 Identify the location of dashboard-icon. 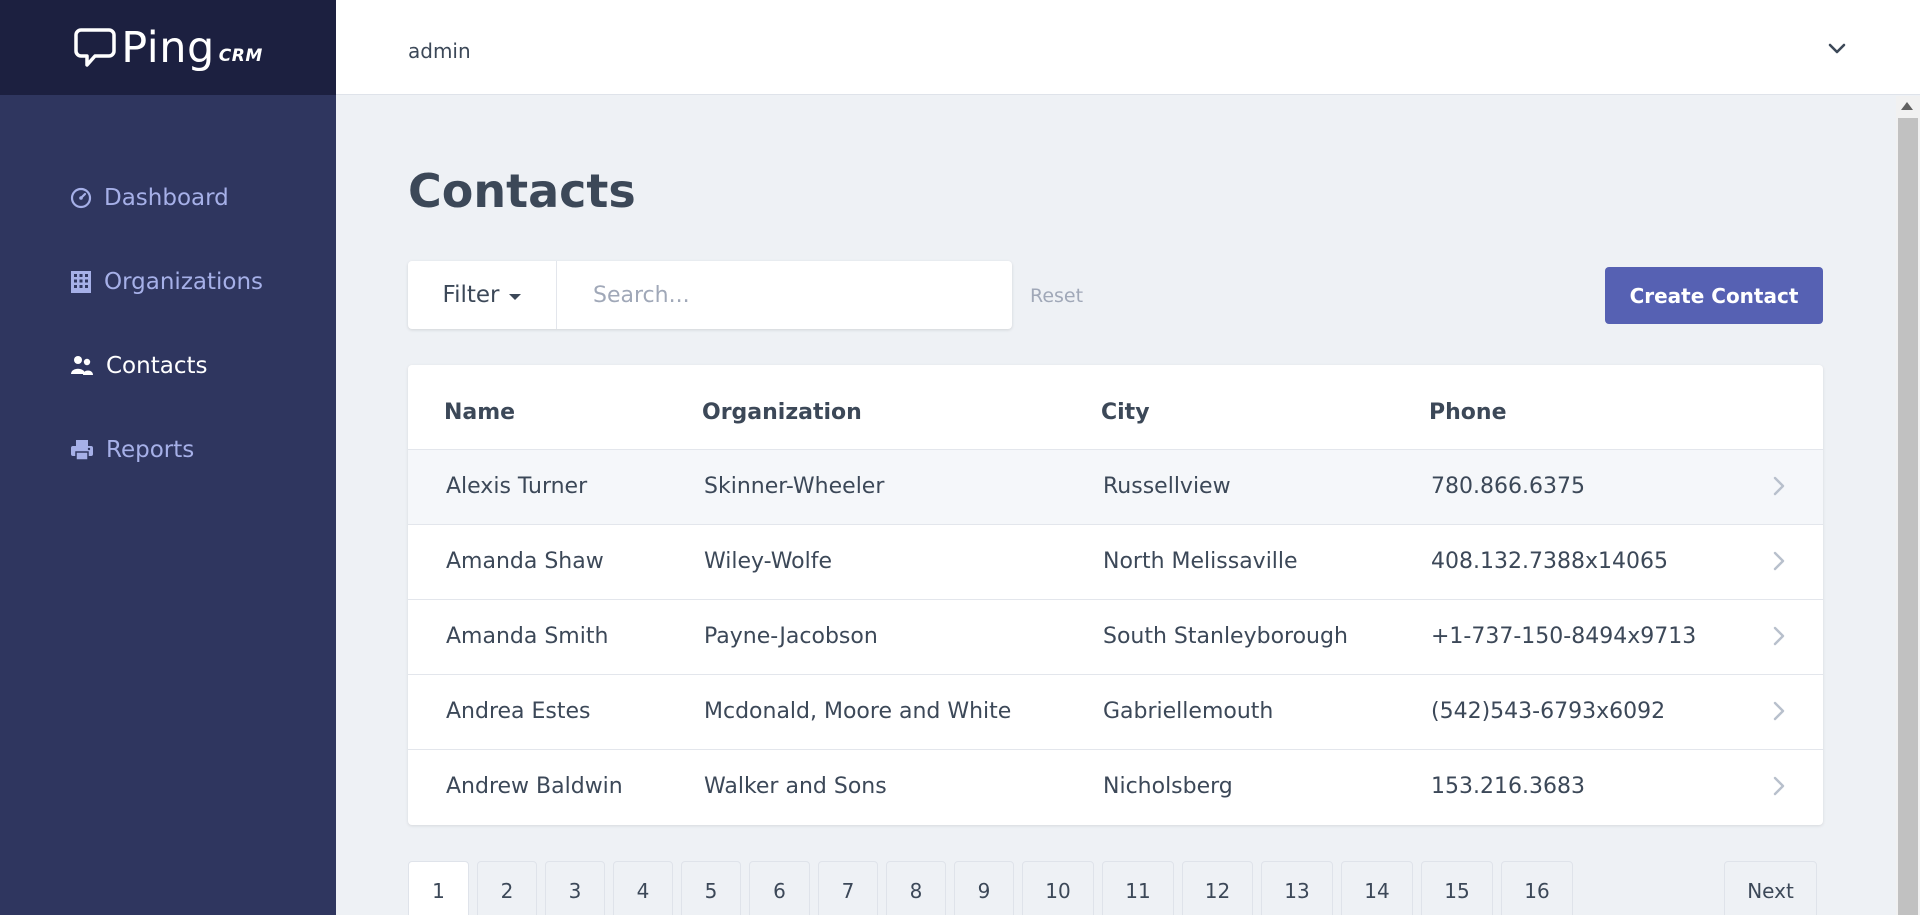
(81, 198).